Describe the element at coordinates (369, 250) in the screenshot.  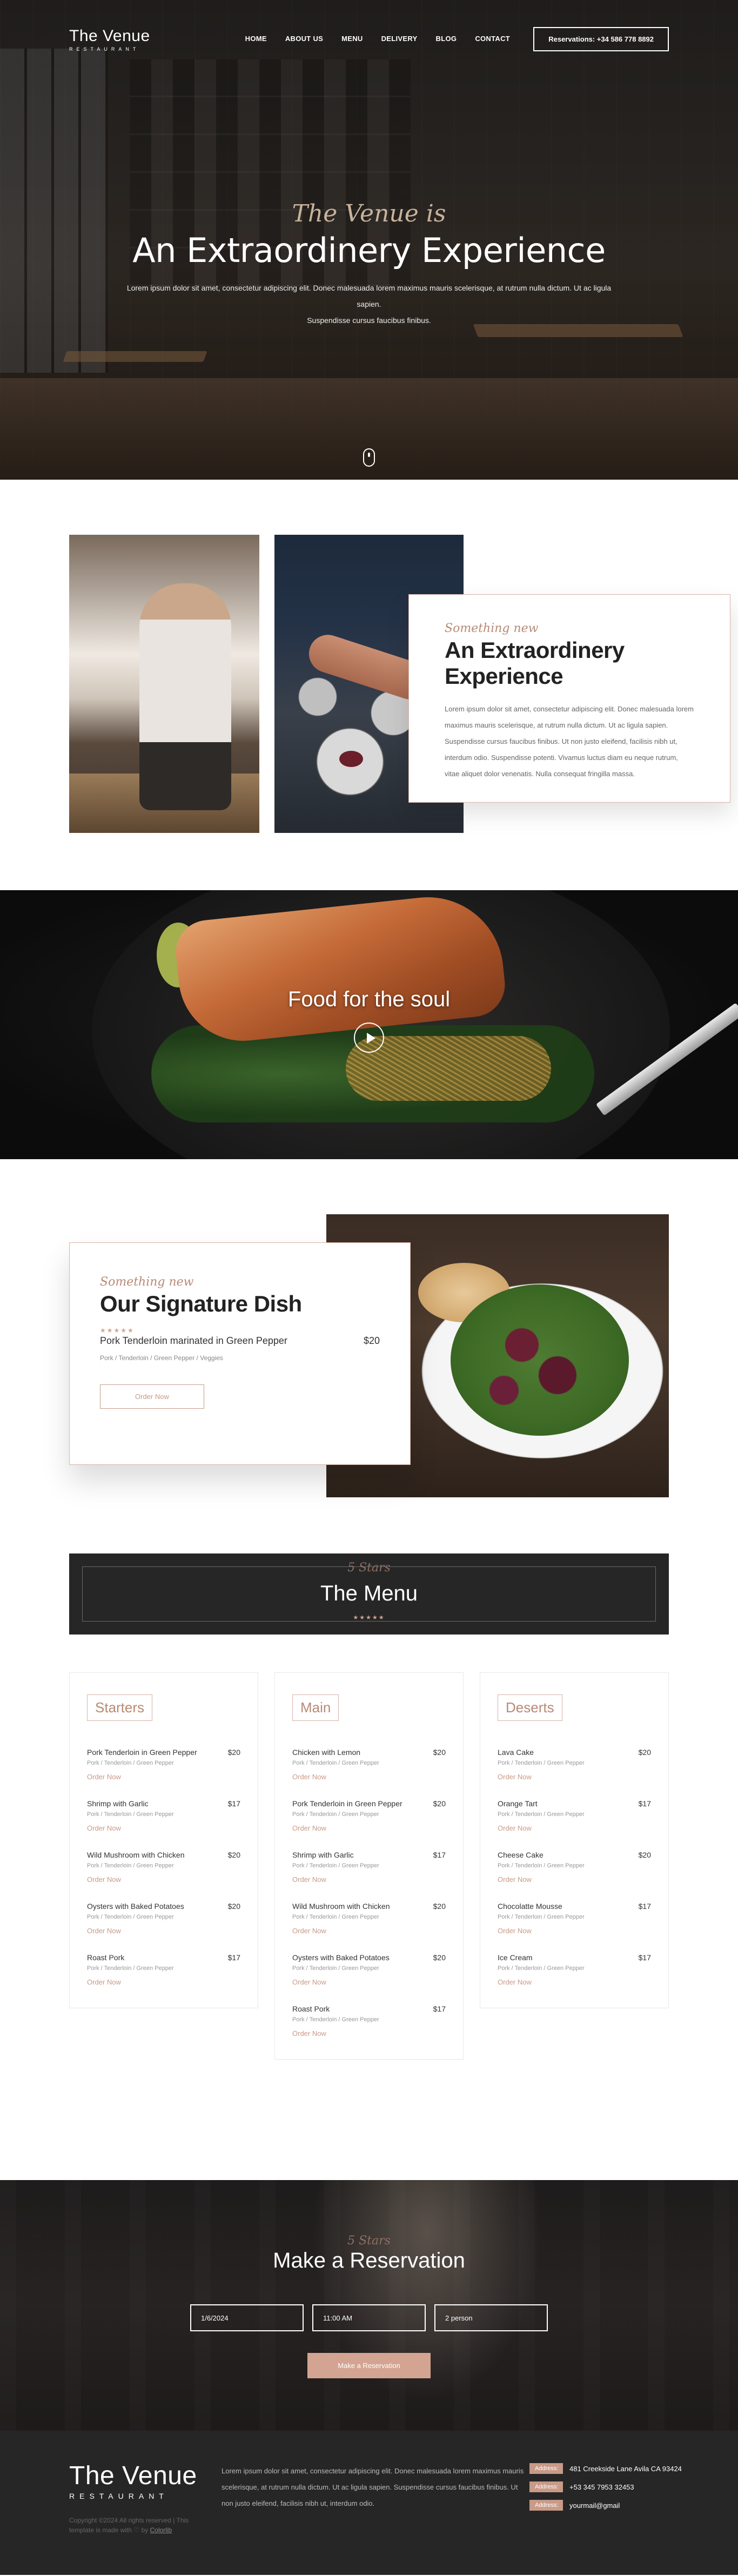
I see `hero-title: An Extraordinery Experience` at that location.